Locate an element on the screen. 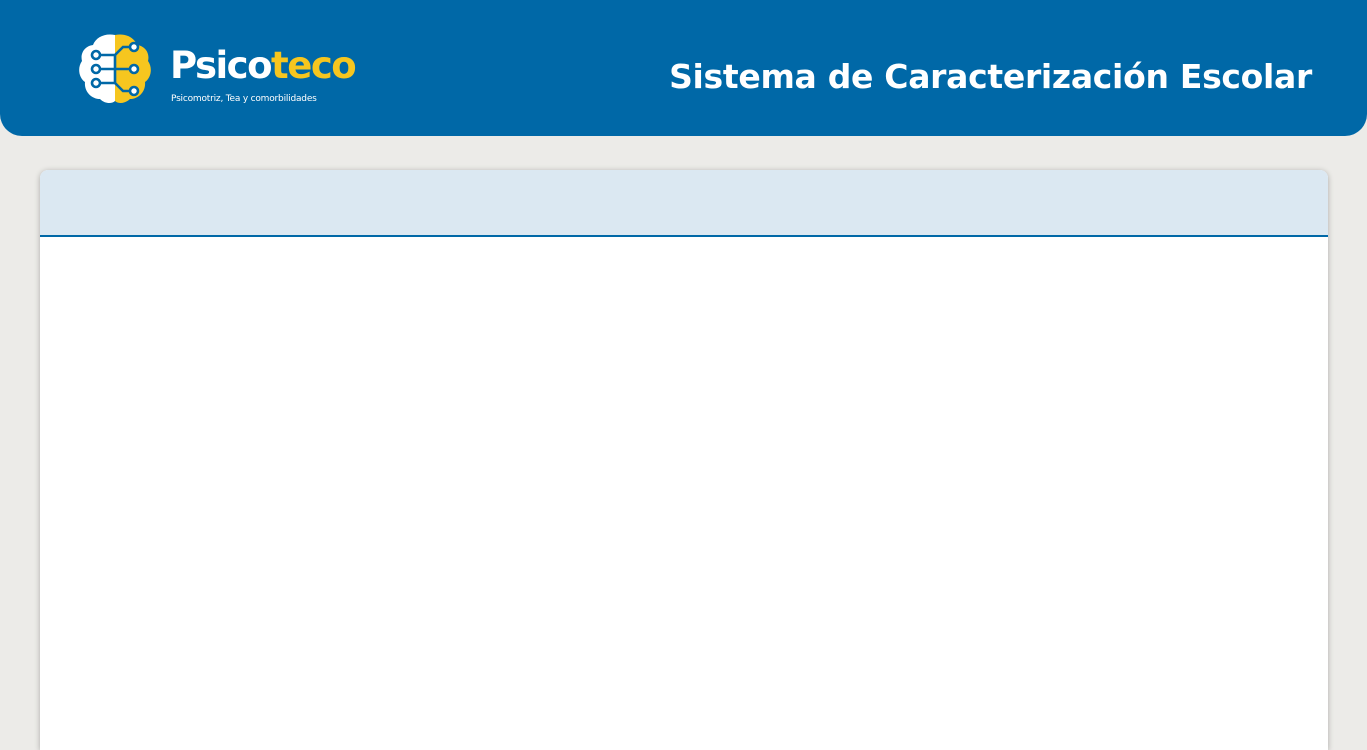 Image resolution: width=1367 pixels, height=750 pixels. brand-name-part2: teco is located at coordinates (314, 65).